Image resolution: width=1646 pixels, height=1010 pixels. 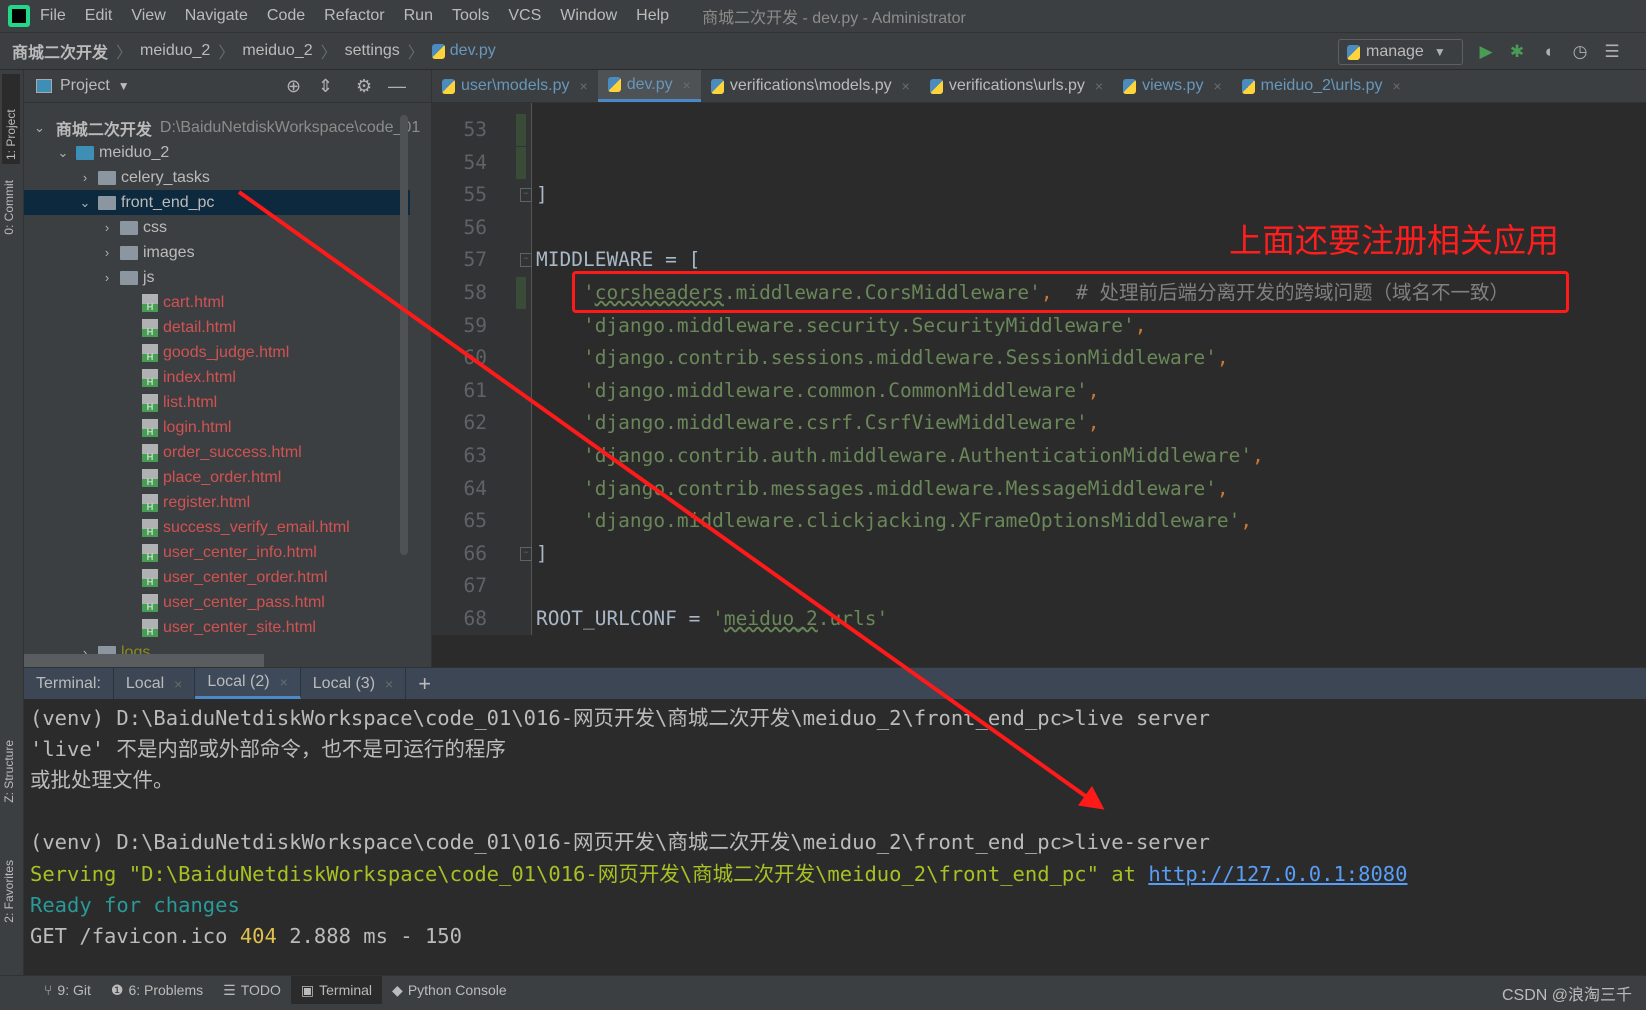 What do you see at coordinates (99, 16) in the screenshot?
I see `menu-item-edit: Edit` at bounding box center [99, 16].